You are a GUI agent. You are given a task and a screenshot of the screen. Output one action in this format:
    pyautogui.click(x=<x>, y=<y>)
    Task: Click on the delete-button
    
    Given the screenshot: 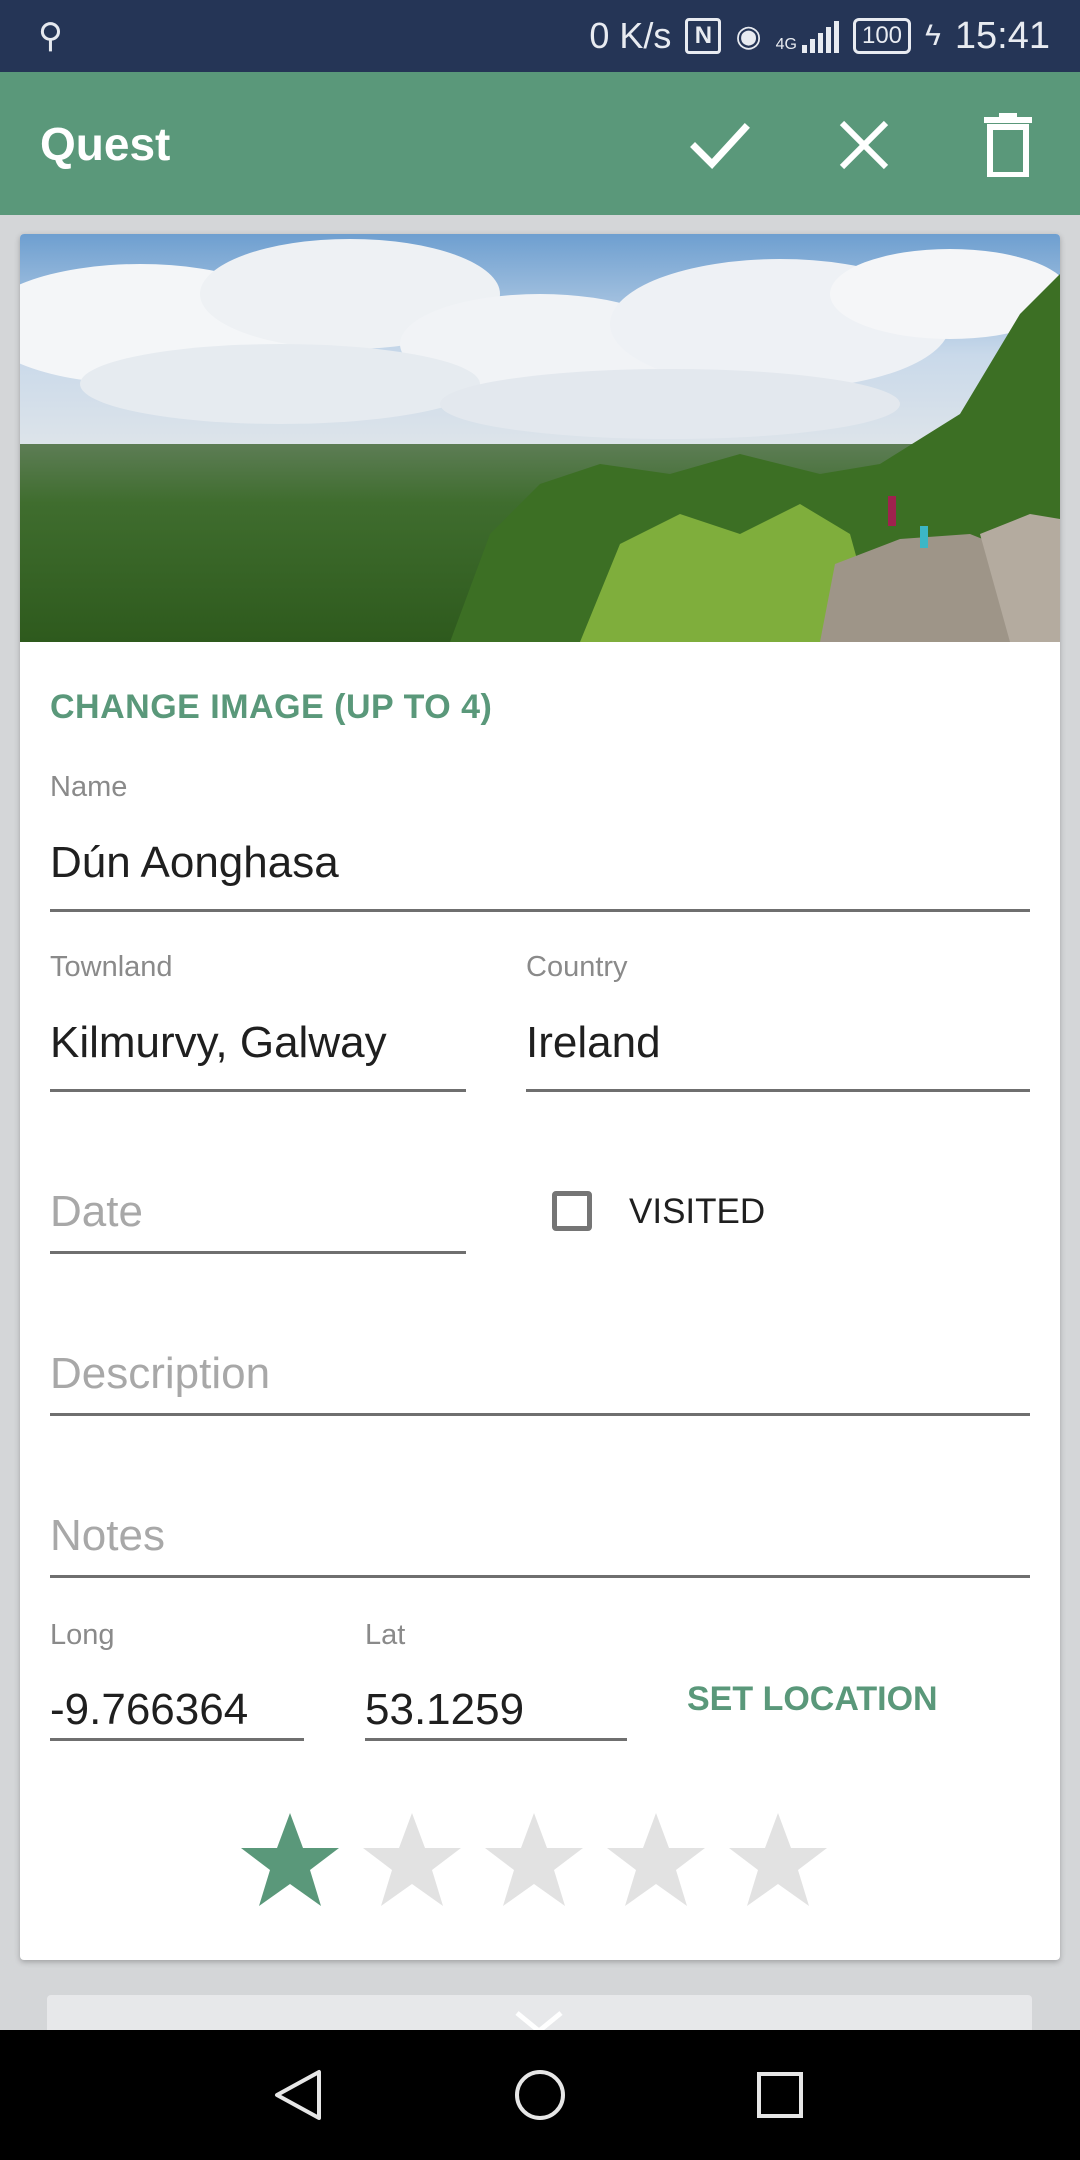 What is the action you would take?
    pyautogui.click(x=1008, y=145)
    